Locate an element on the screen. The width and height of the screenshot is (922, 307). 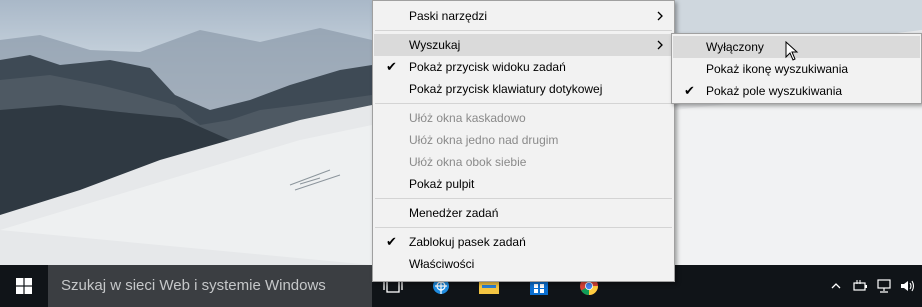
menu-item-label: Pokaż pulpit is located at coordinates (442, 184).